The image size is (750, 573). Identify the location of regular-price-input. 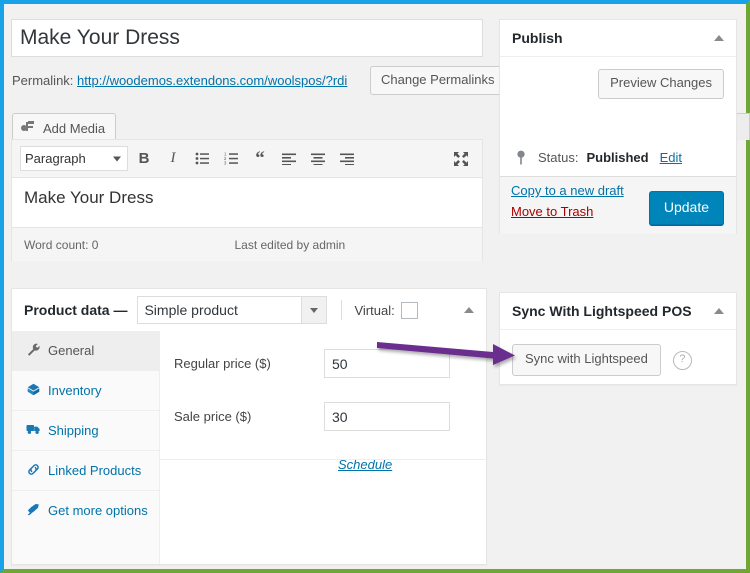
(387, 363).